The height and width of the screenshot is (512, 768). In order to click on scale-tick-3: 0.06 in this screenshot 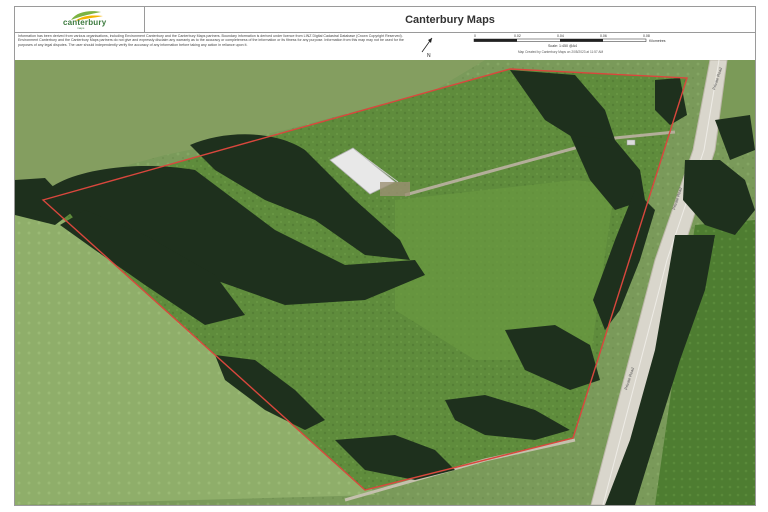, I will do `click(603, 36)`.